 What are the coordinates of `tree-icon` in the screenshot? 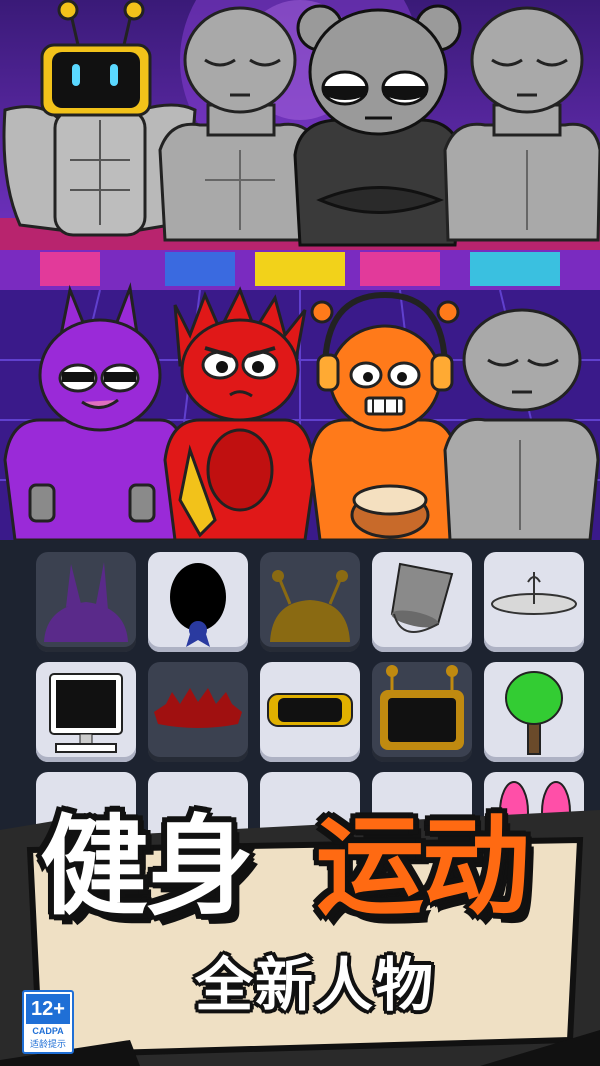 It's located at (534, 713).